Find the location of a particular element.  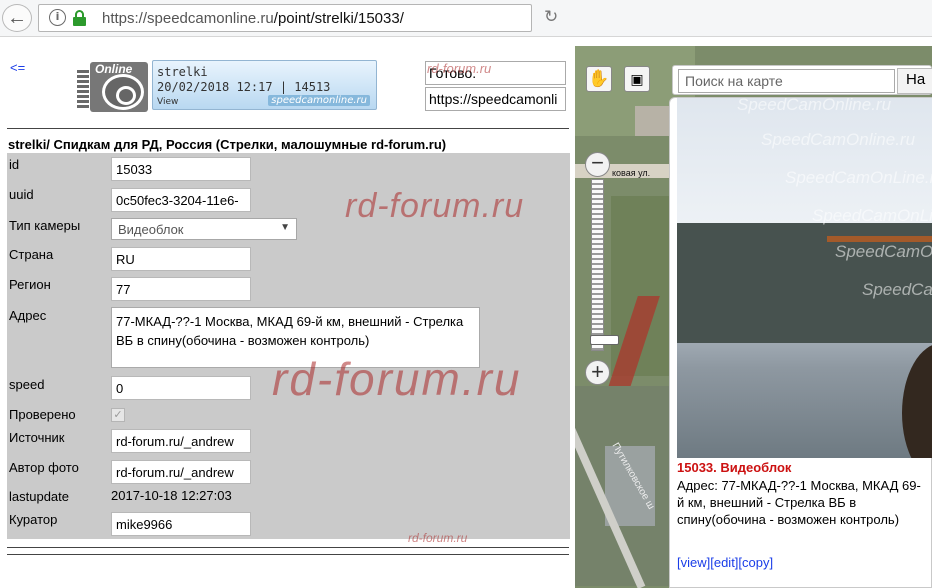

lastupdate-value: 2017-10-18 12:27:03 is located at coordinates (171, 495).